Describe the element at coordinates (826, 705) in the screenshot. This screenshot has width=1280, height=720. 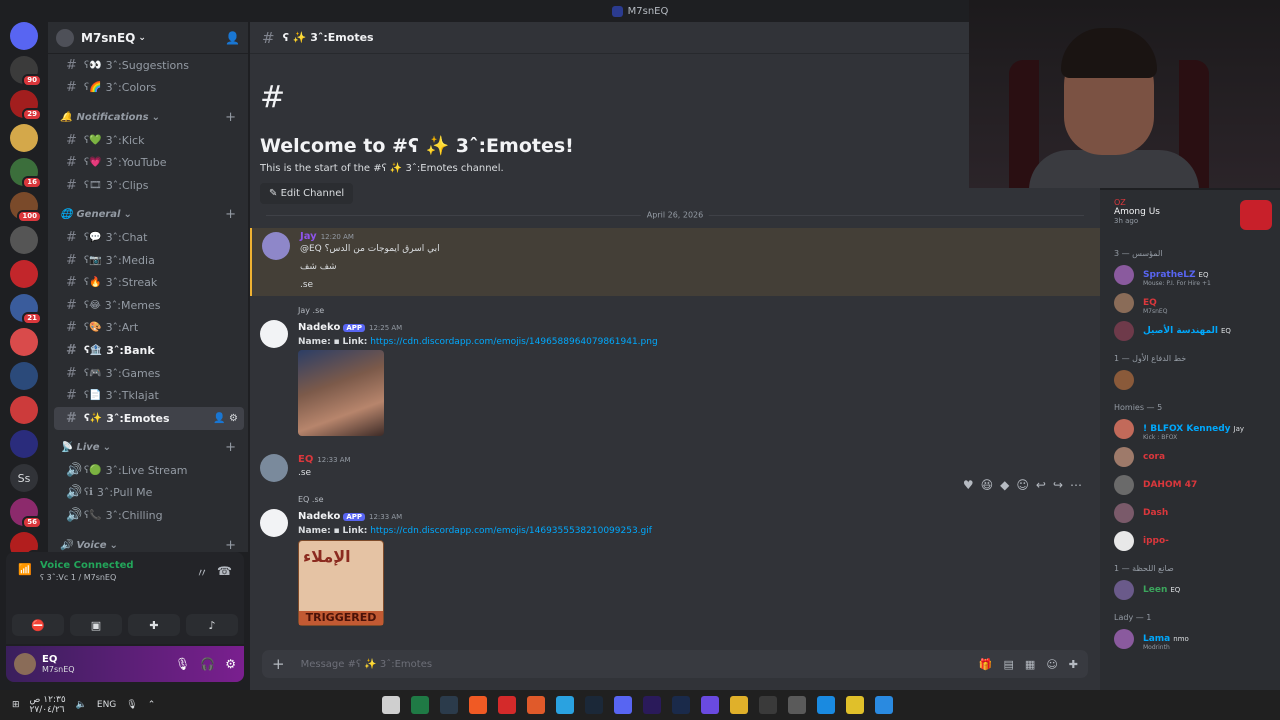
I see `edge-icon` at that location.